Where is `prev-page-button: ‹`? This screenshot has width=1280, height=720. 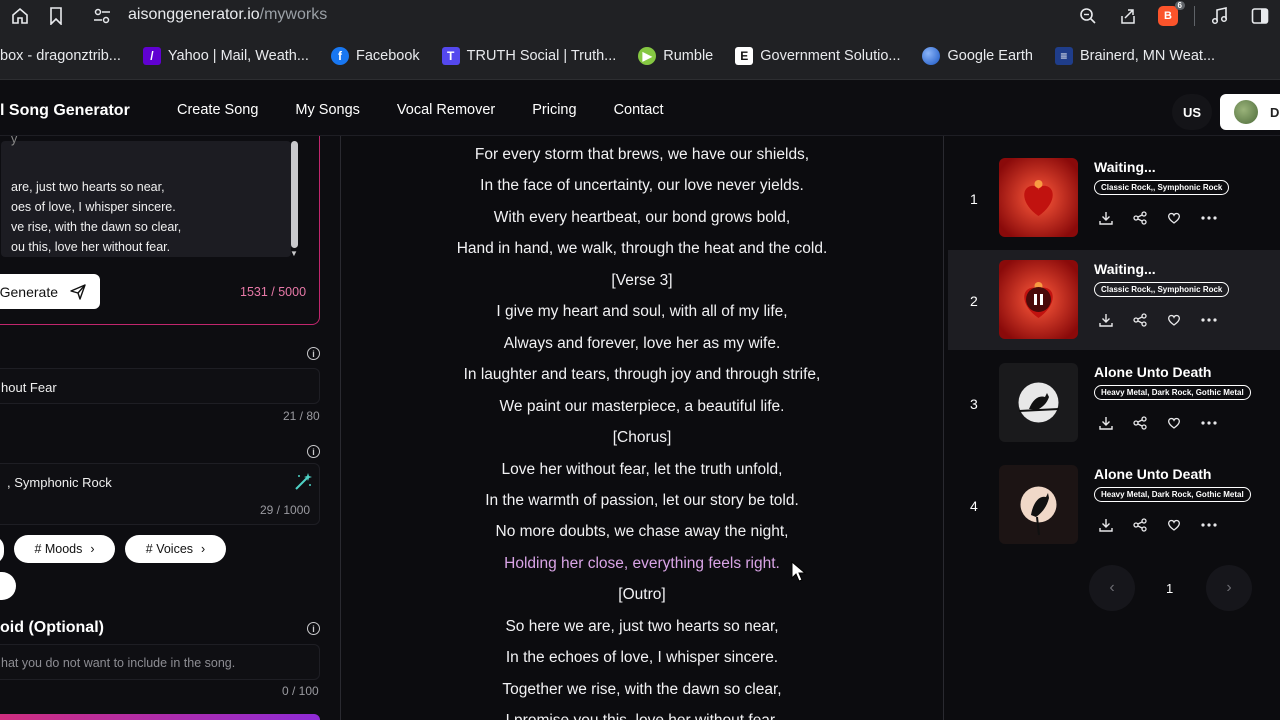
prev-page-button: ‹ is located at coordinates (1112, 588).